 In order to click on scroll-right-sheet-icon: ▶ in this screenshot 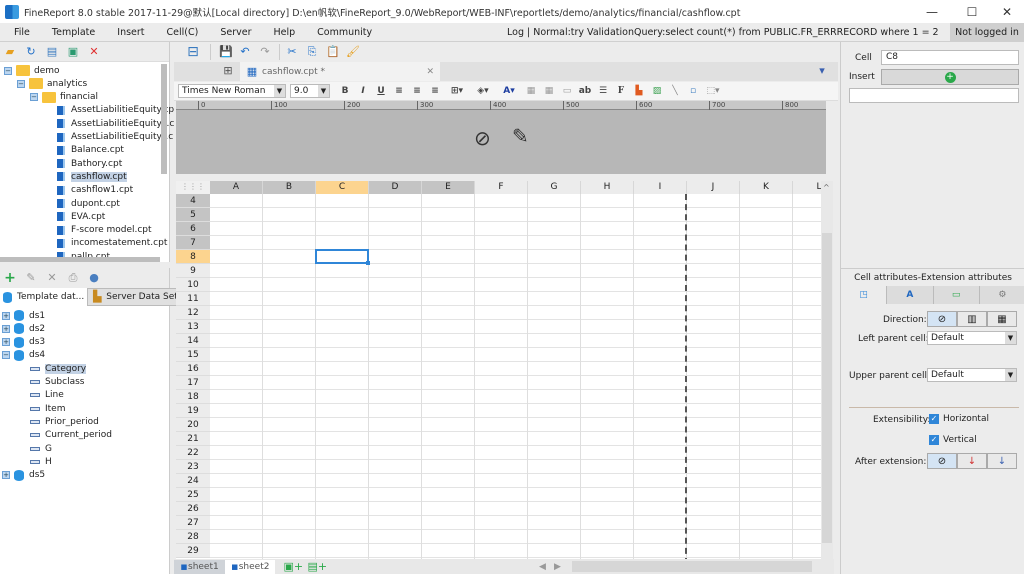, I will do `click(557, 567)`.